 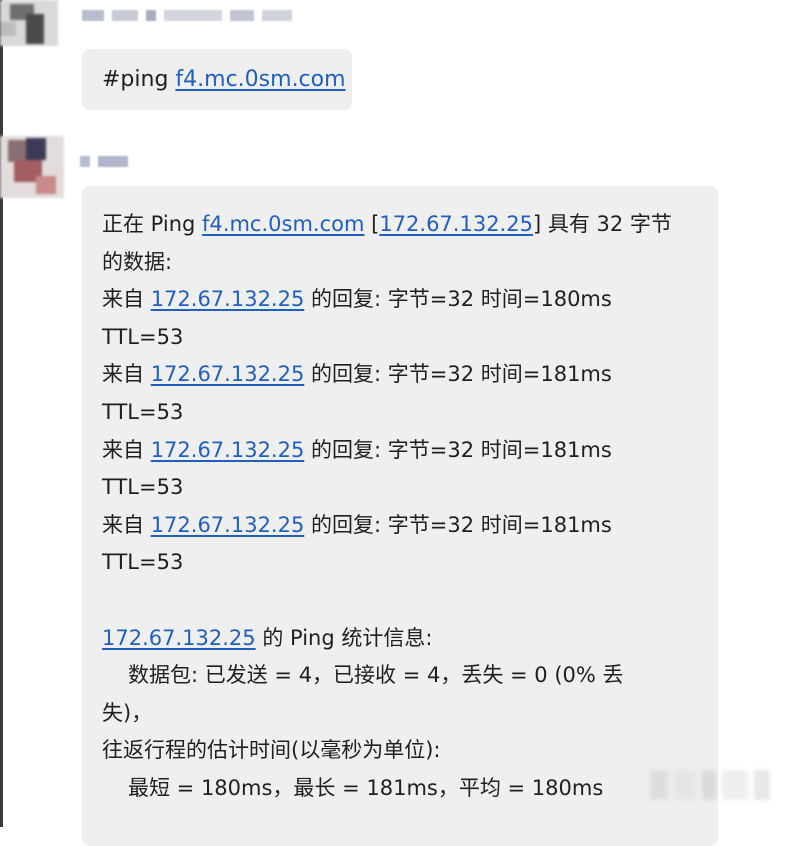 I want to click on stats-title-line: 172.67.132.25 的 Ping 统计信息:, so click(x=400, y=639).